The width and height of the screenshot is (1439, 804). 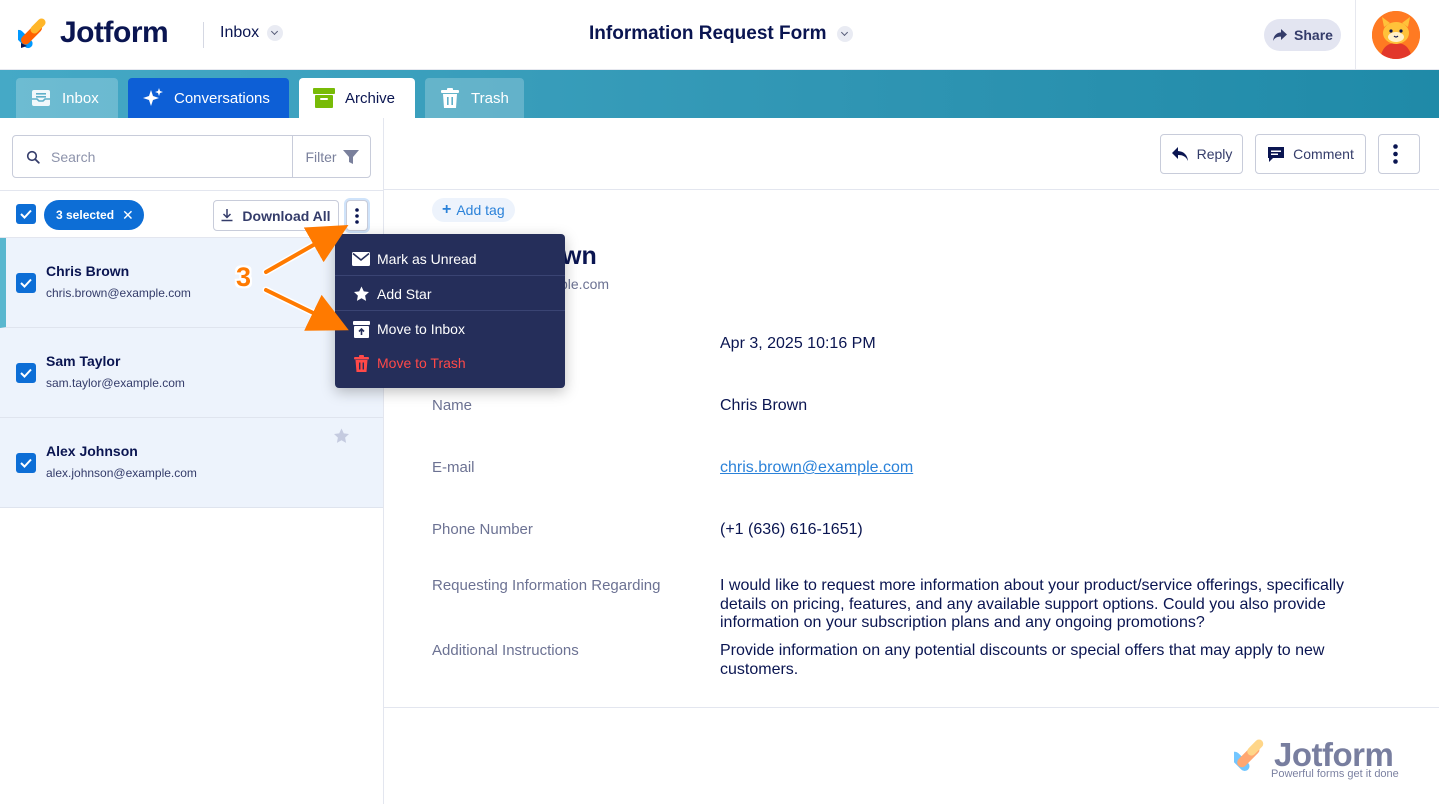 I want to click on search-icon, so click(x=33, y=157).